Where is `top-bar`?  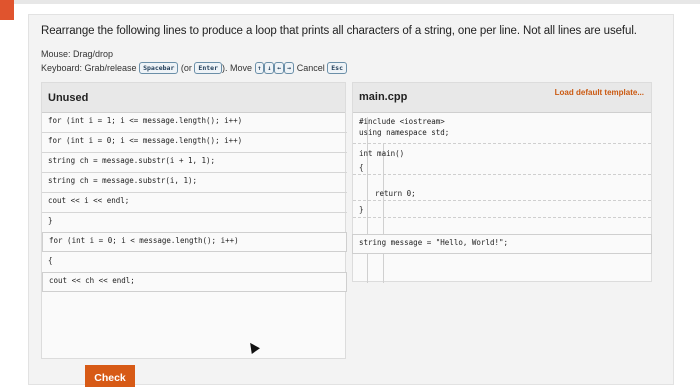
top-bar is located at coordinates (350, 2).